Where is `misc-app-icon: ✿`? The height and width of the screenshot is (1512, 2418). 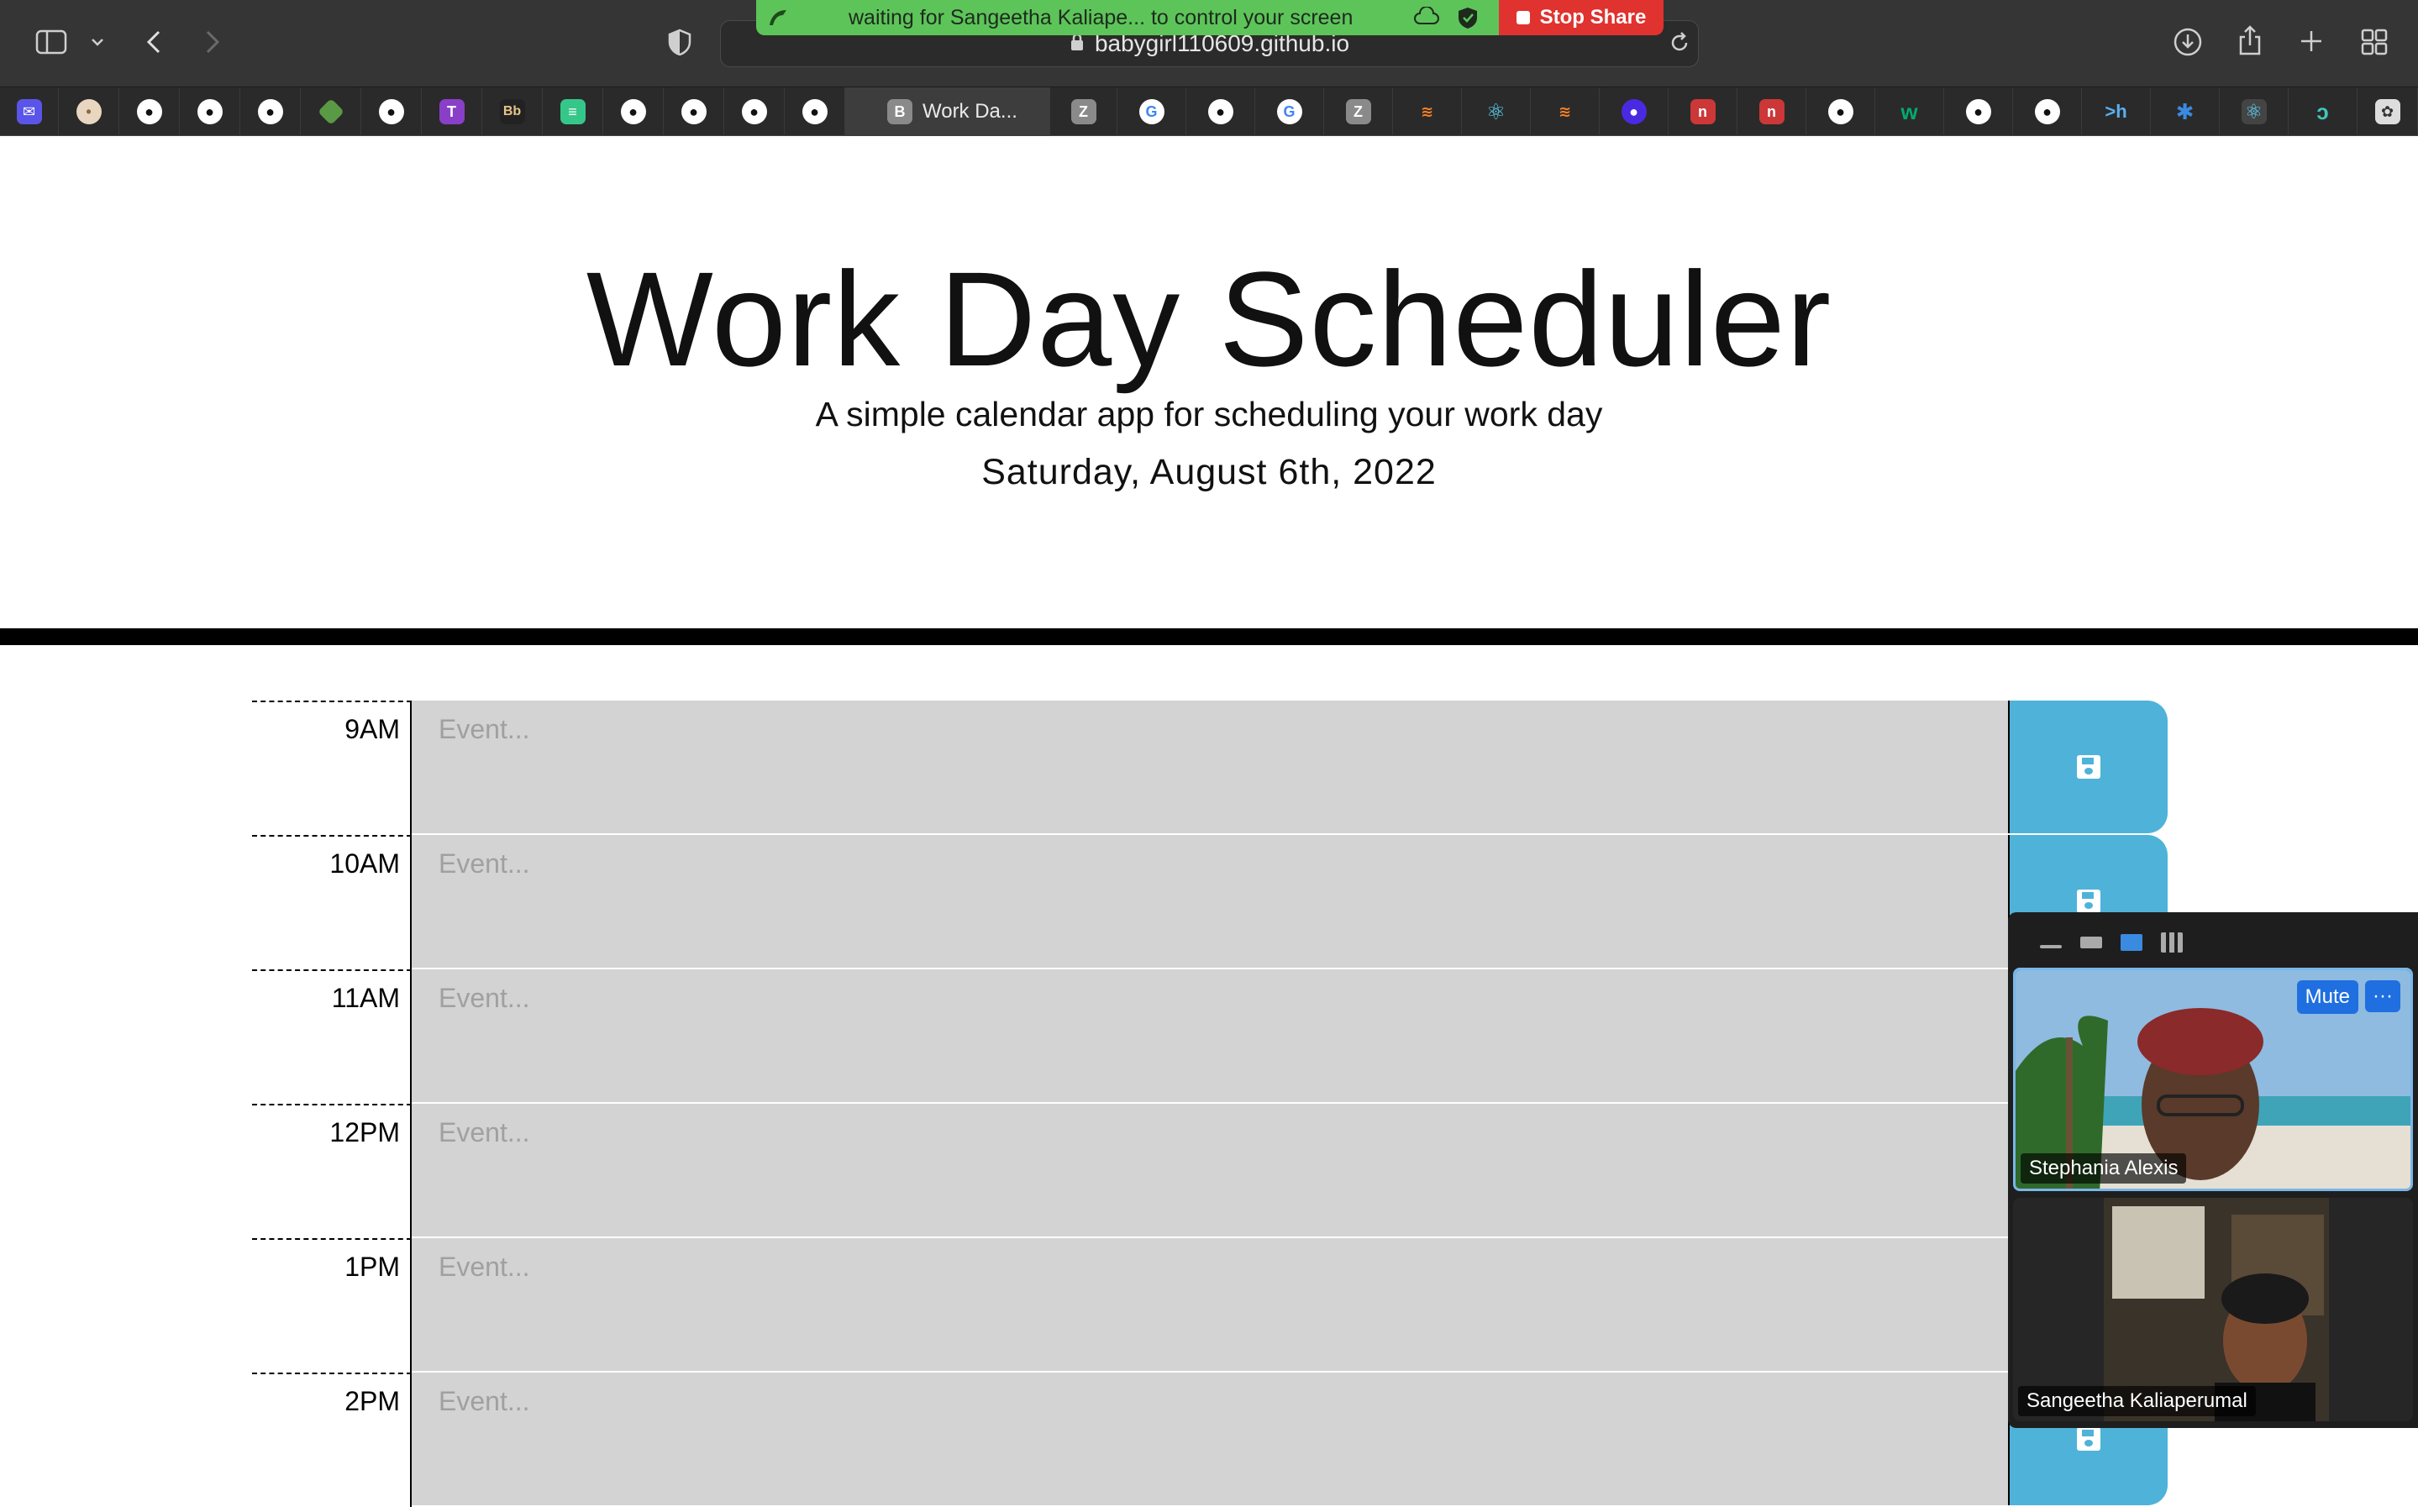
misc-app-icon: ✿ is located at coordinates (2387, 111).